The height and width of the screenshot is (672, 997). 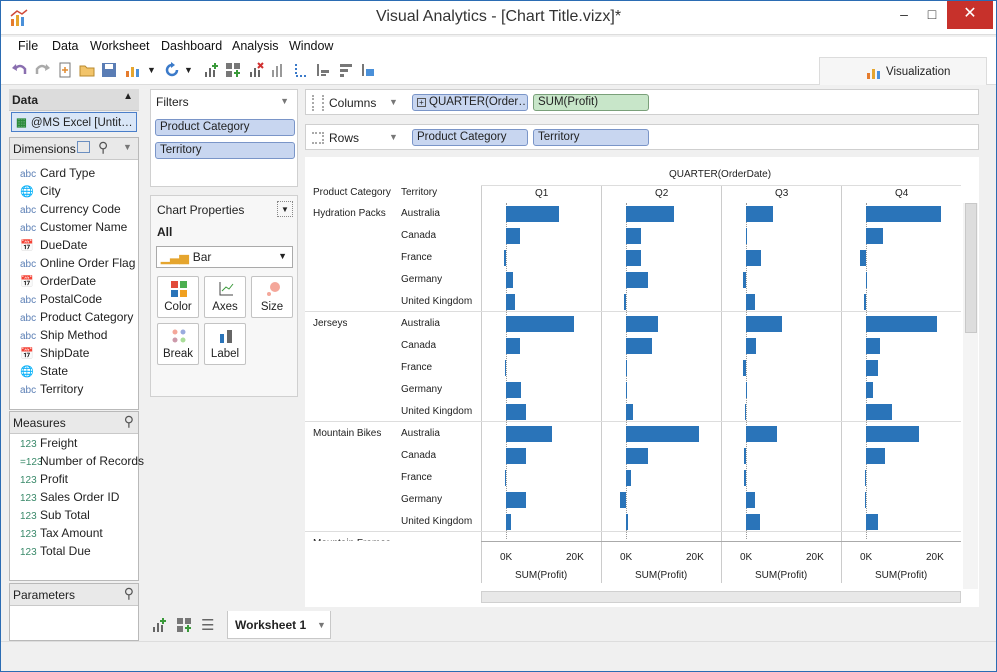 What do you see at coordinates (172, 70) in the screenshot?
I see `refresh-icon` at bounding box center [172, 70].